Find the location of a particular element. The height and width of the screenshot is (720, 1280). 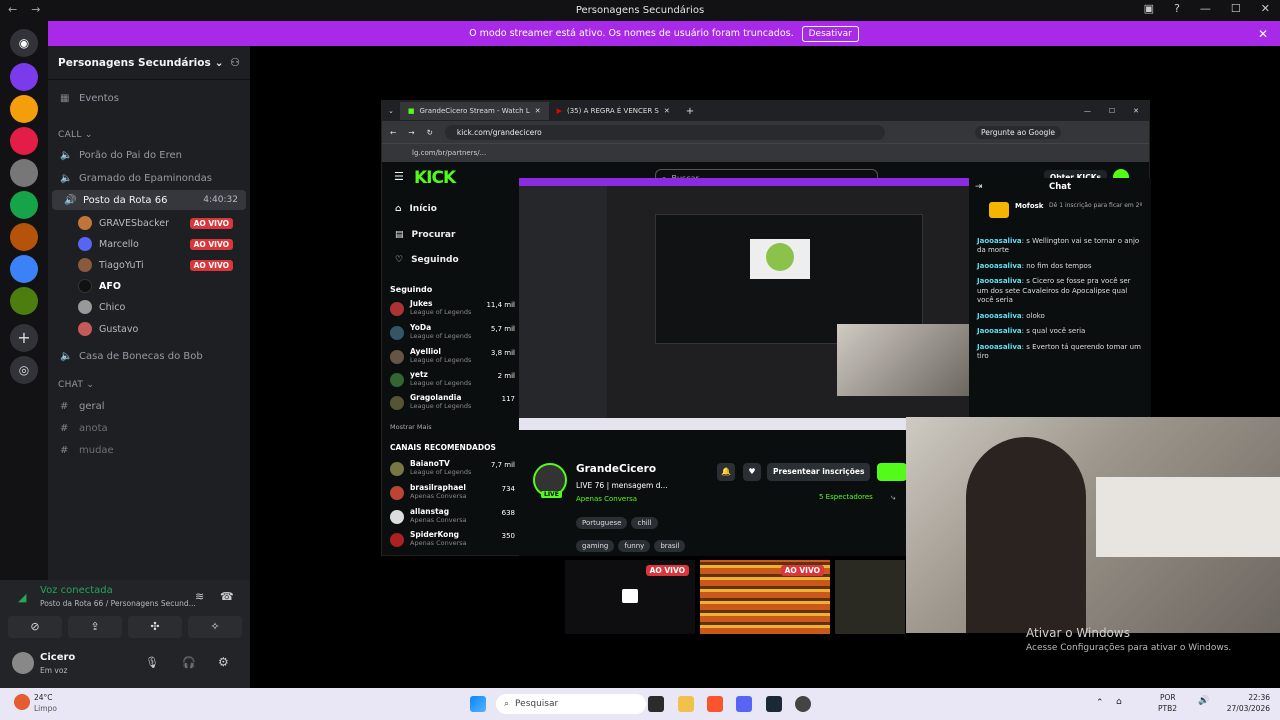

text-channel: # mudae is located at coordinates (149, 450).